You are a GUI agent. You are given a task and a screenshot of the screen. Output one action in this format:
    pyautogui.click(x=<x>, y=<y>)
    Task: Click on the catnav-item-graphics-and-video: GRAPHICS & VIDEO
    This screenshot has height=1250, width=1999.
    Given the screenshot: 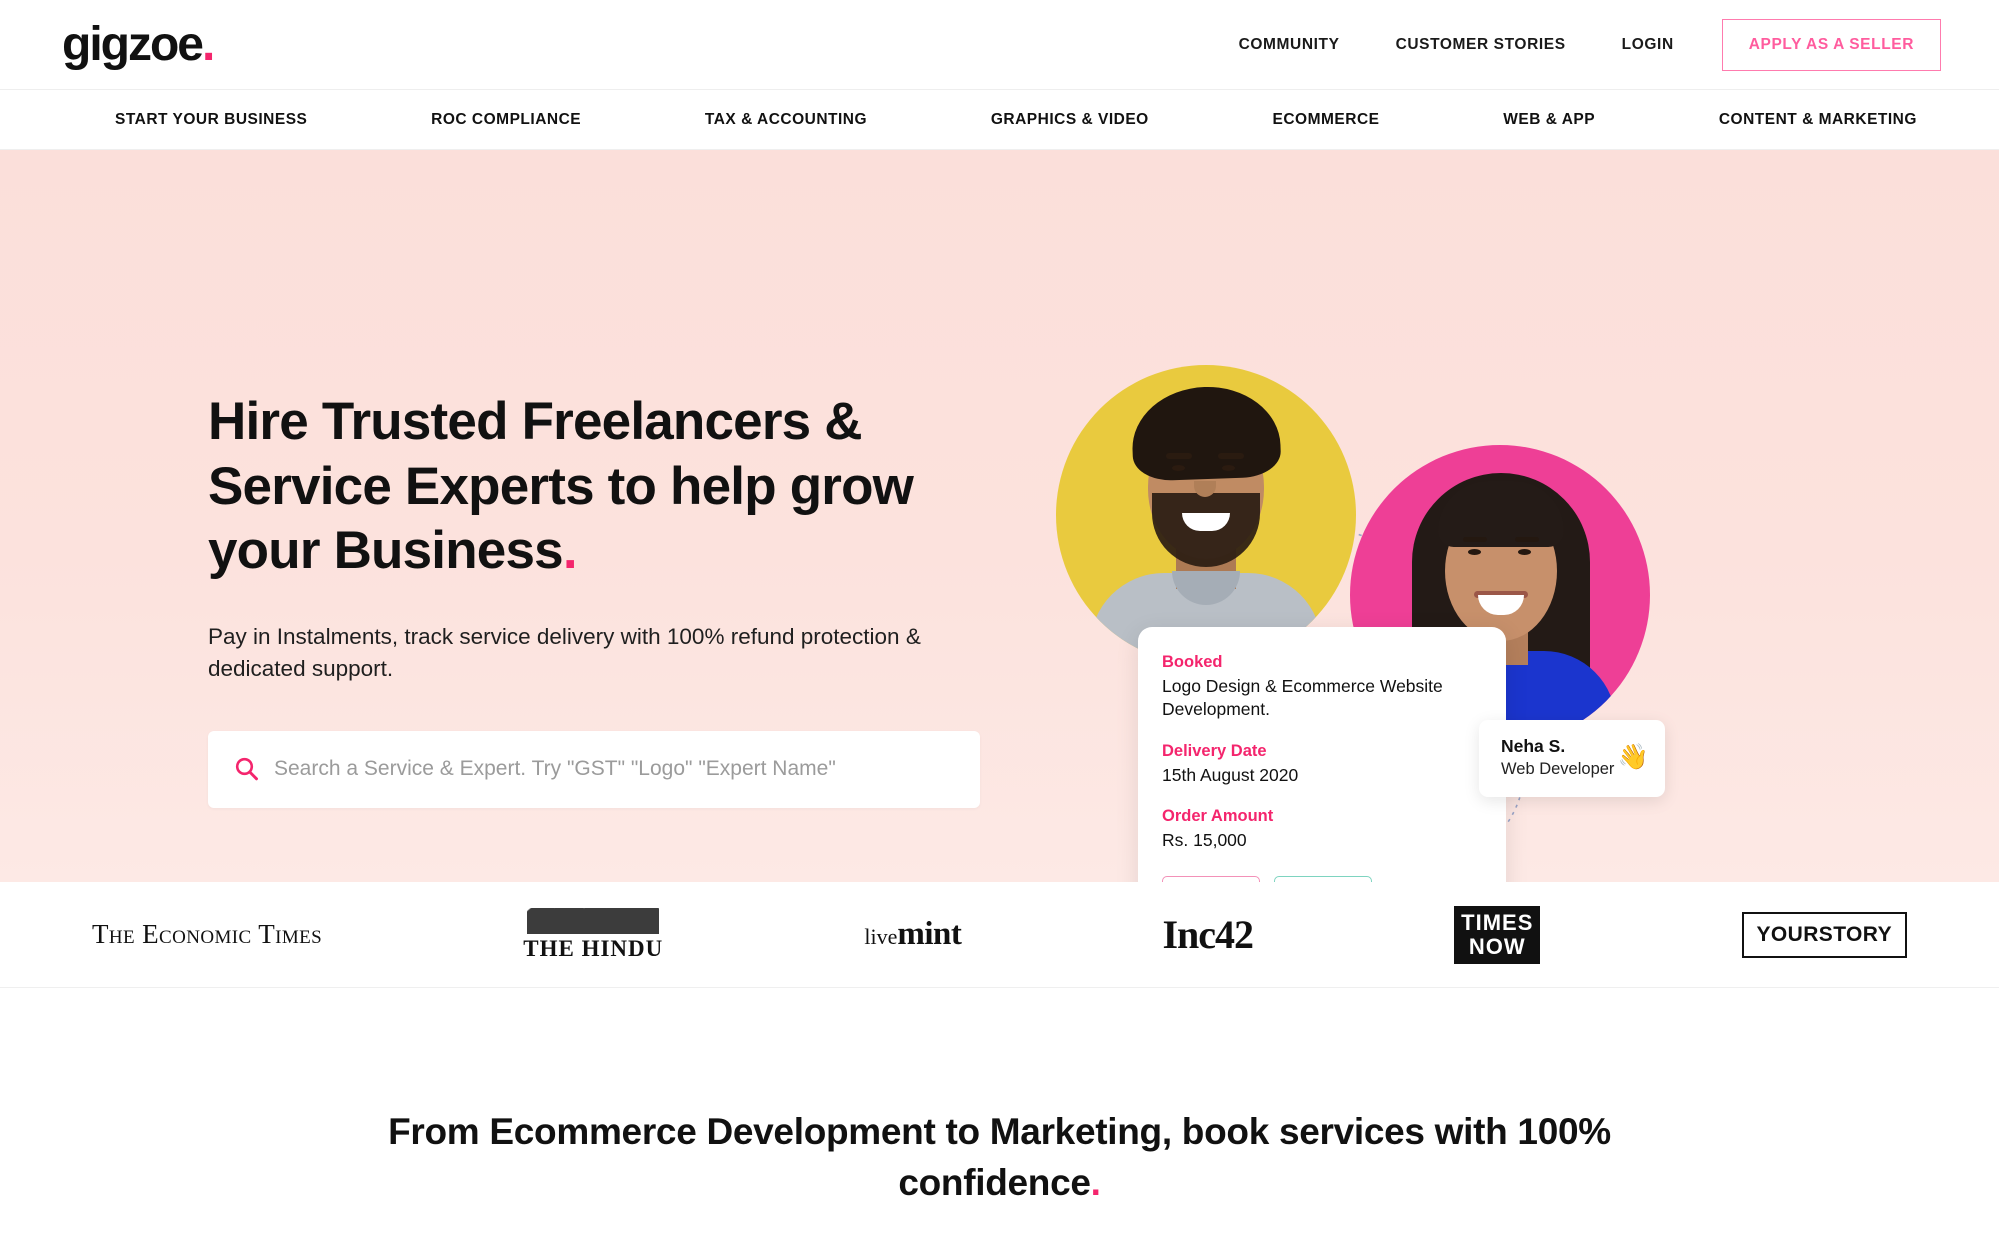 What is the action you would take?
    pyautogui.click(x=1070, y=120)
    